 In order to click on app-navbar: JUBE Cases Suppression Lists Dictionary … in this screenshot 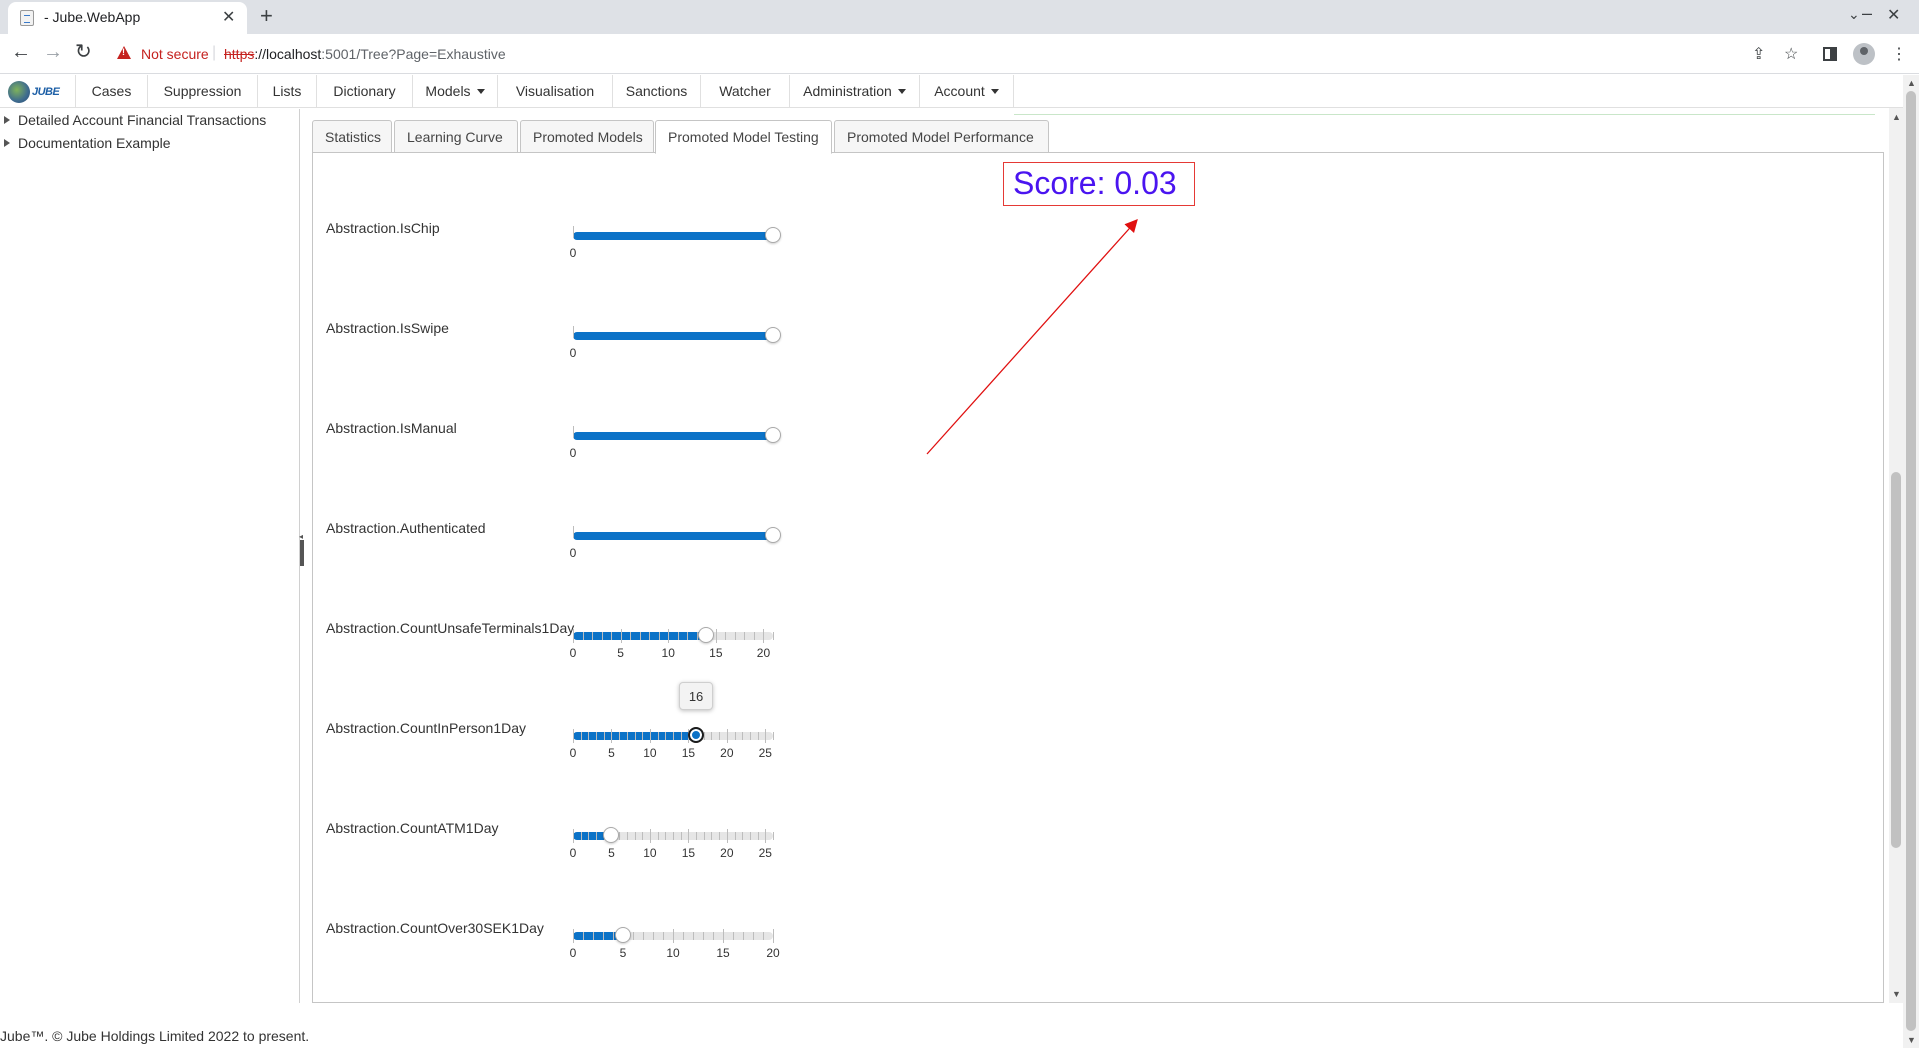, I will do `click(951, 91)`.